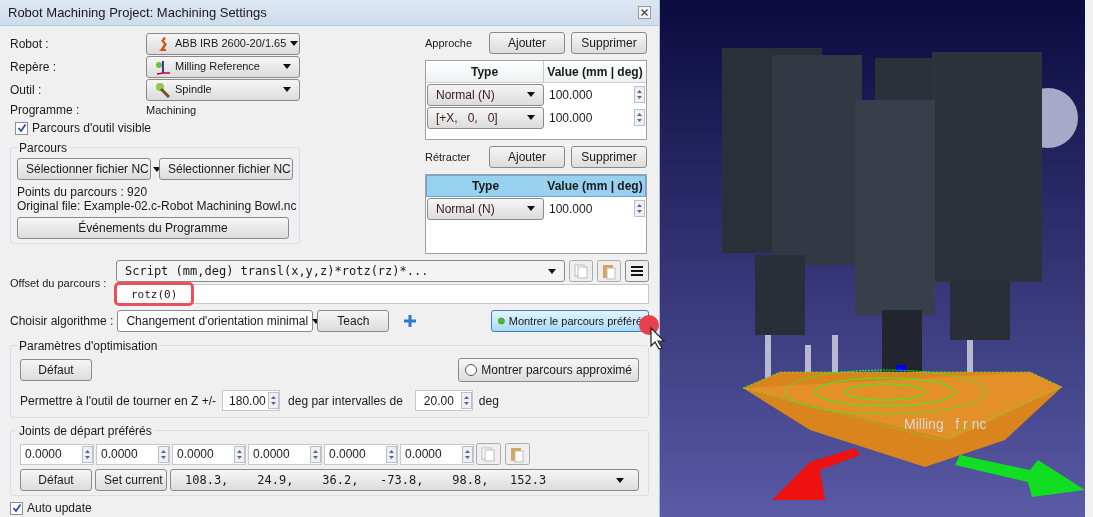 The width and height of the screenshot is (1093, 517). What do you see at coordinates (345, 401) in the screenshot?
I see `field-label: deg par intervalles de` at bounding box center [345, 401].